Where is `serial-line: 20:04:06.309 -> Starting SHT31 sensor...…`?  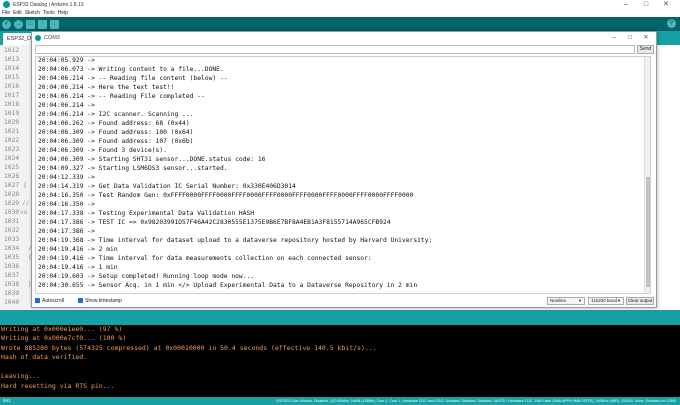
serial-line: 20:04:06.309 -> Starting SHT31 sensor...… is located at coordinates (152, 159).